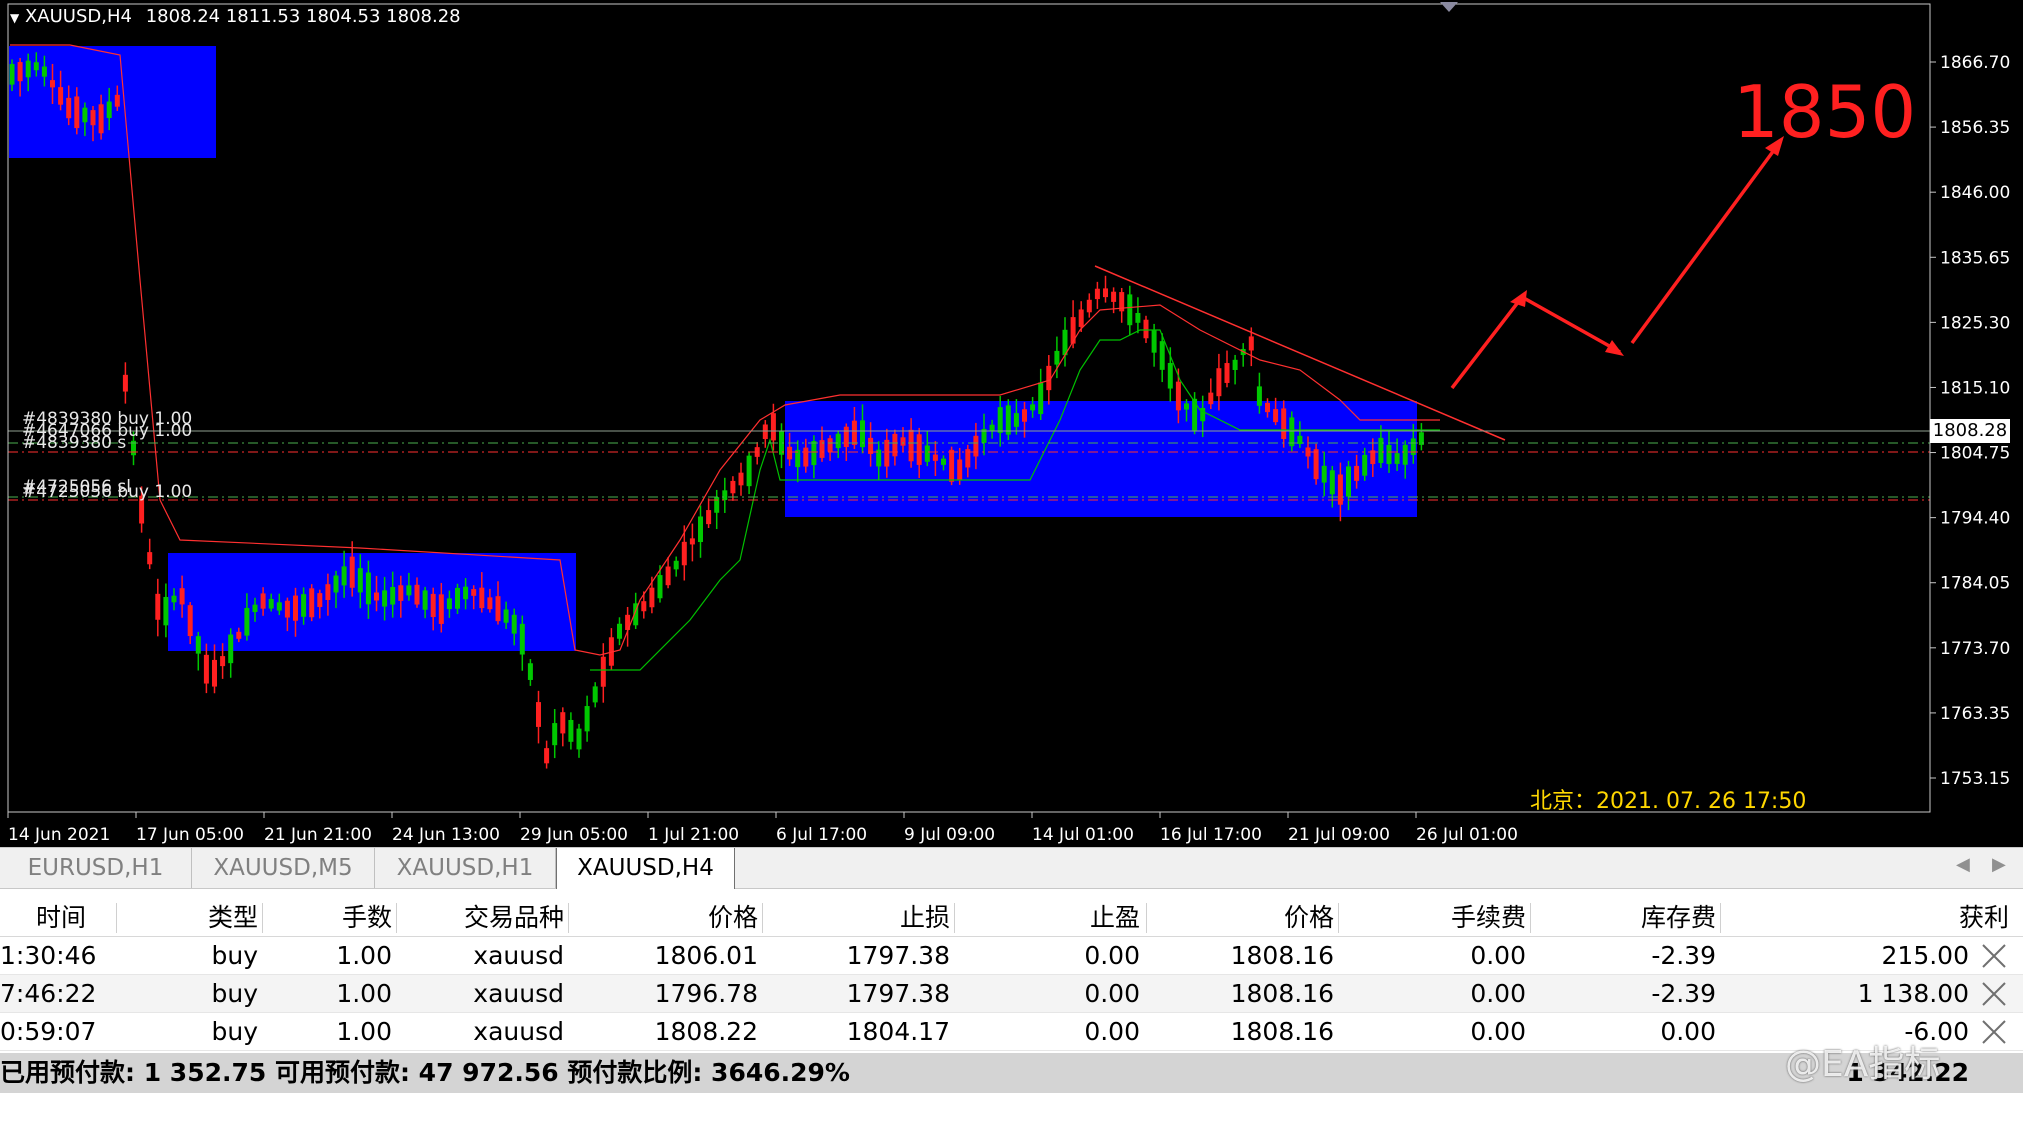 This screenshot has height=1122, width=2023. I want to click on col-profit: 获利, so click(1864, 918).